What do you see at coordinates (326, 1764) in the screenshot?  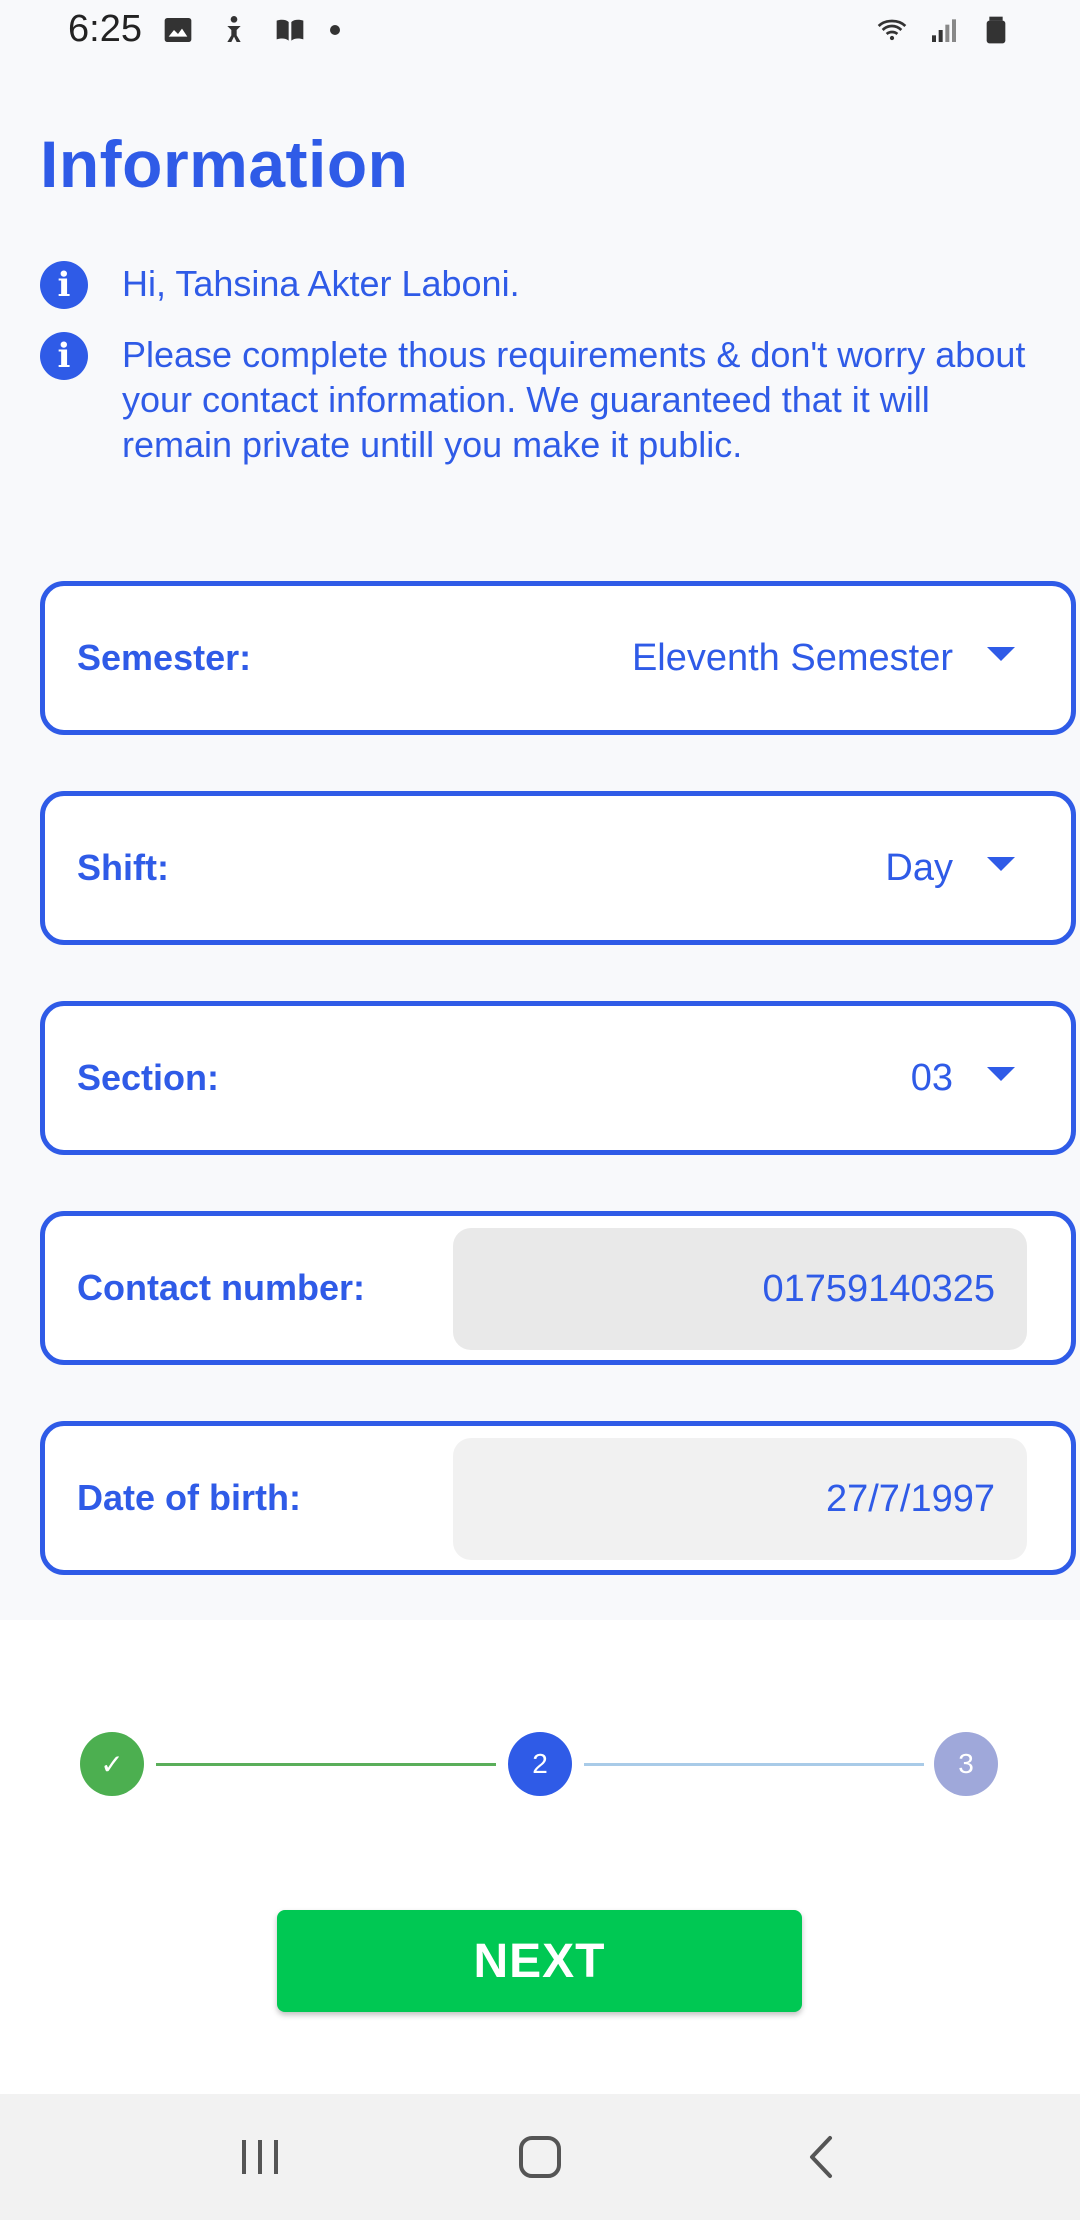 I see `stepper-line-completed` at bounding box center [326, 1764].